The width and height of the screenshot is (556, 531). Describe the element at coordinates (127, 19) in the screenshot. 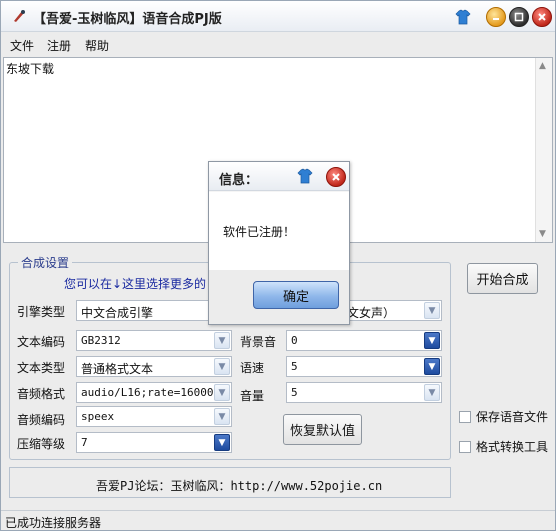

I see `window-title: 【吾爱-玉树临风】语音合成PJ版` at that location.